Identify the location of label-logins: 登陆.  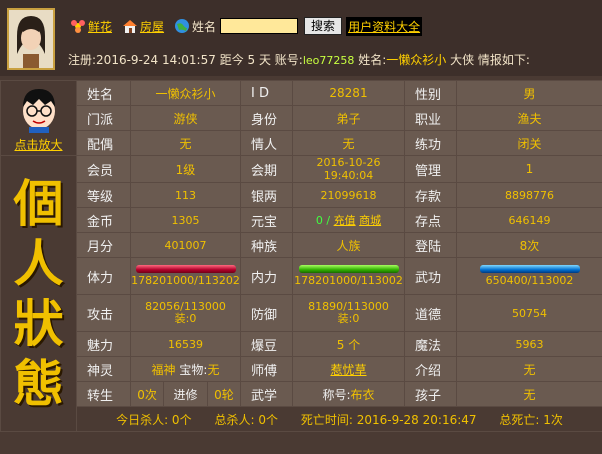
(430, 245).